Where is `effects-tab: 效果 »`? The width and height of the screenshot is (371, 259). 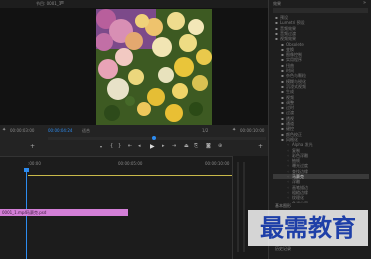 effects-tab: 效果 » is located at coordinates (320, 3).